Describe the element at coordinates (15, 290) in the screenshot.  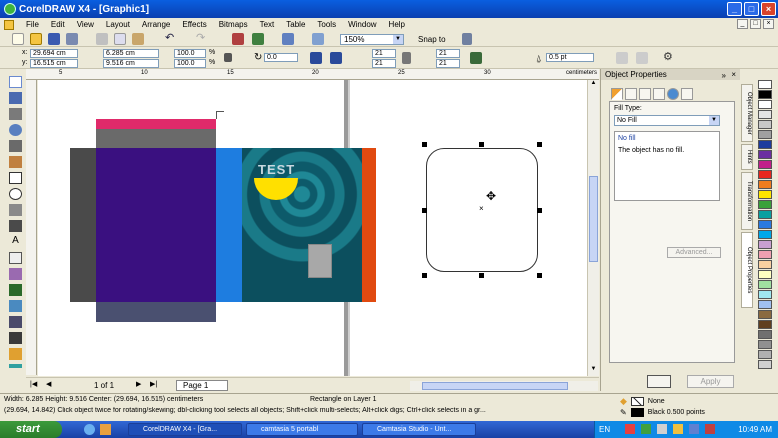
I see `connector-tool-icon` at that location.